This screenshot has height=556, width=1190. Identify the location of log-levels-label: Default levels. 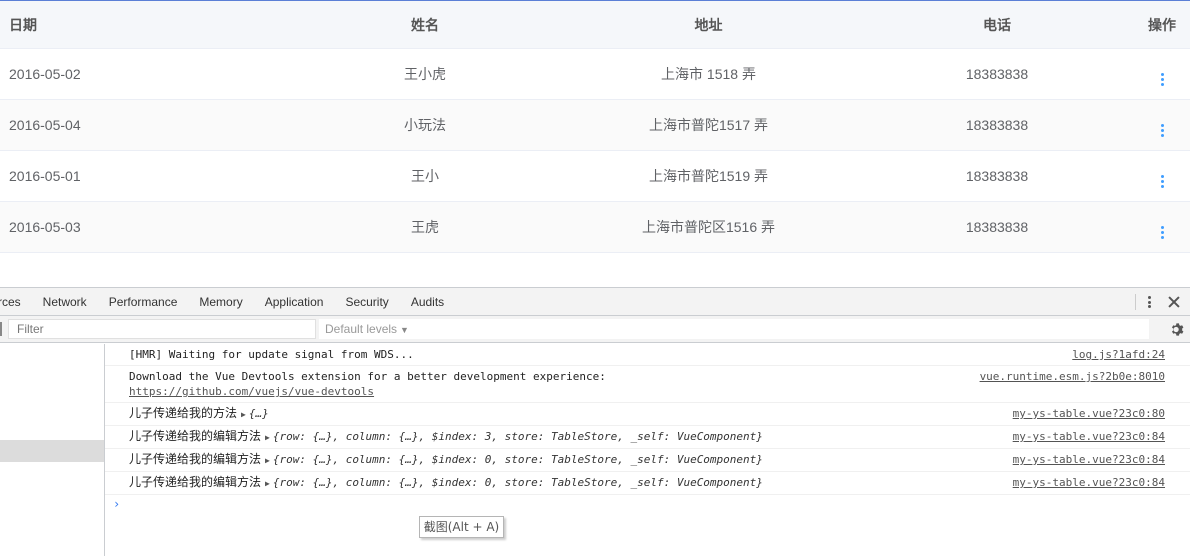
(361, 329).